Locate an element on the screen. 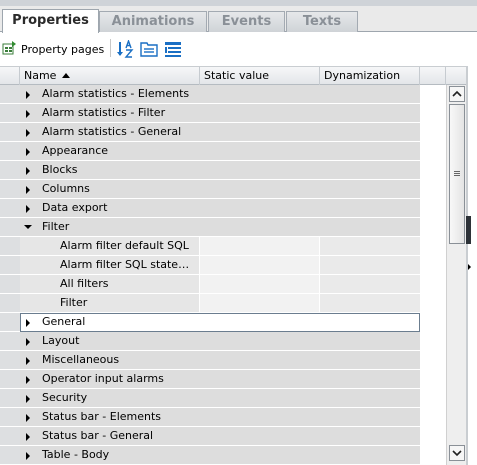  property-row: Alarm filter default SQL is located at coordinates (210, 246).